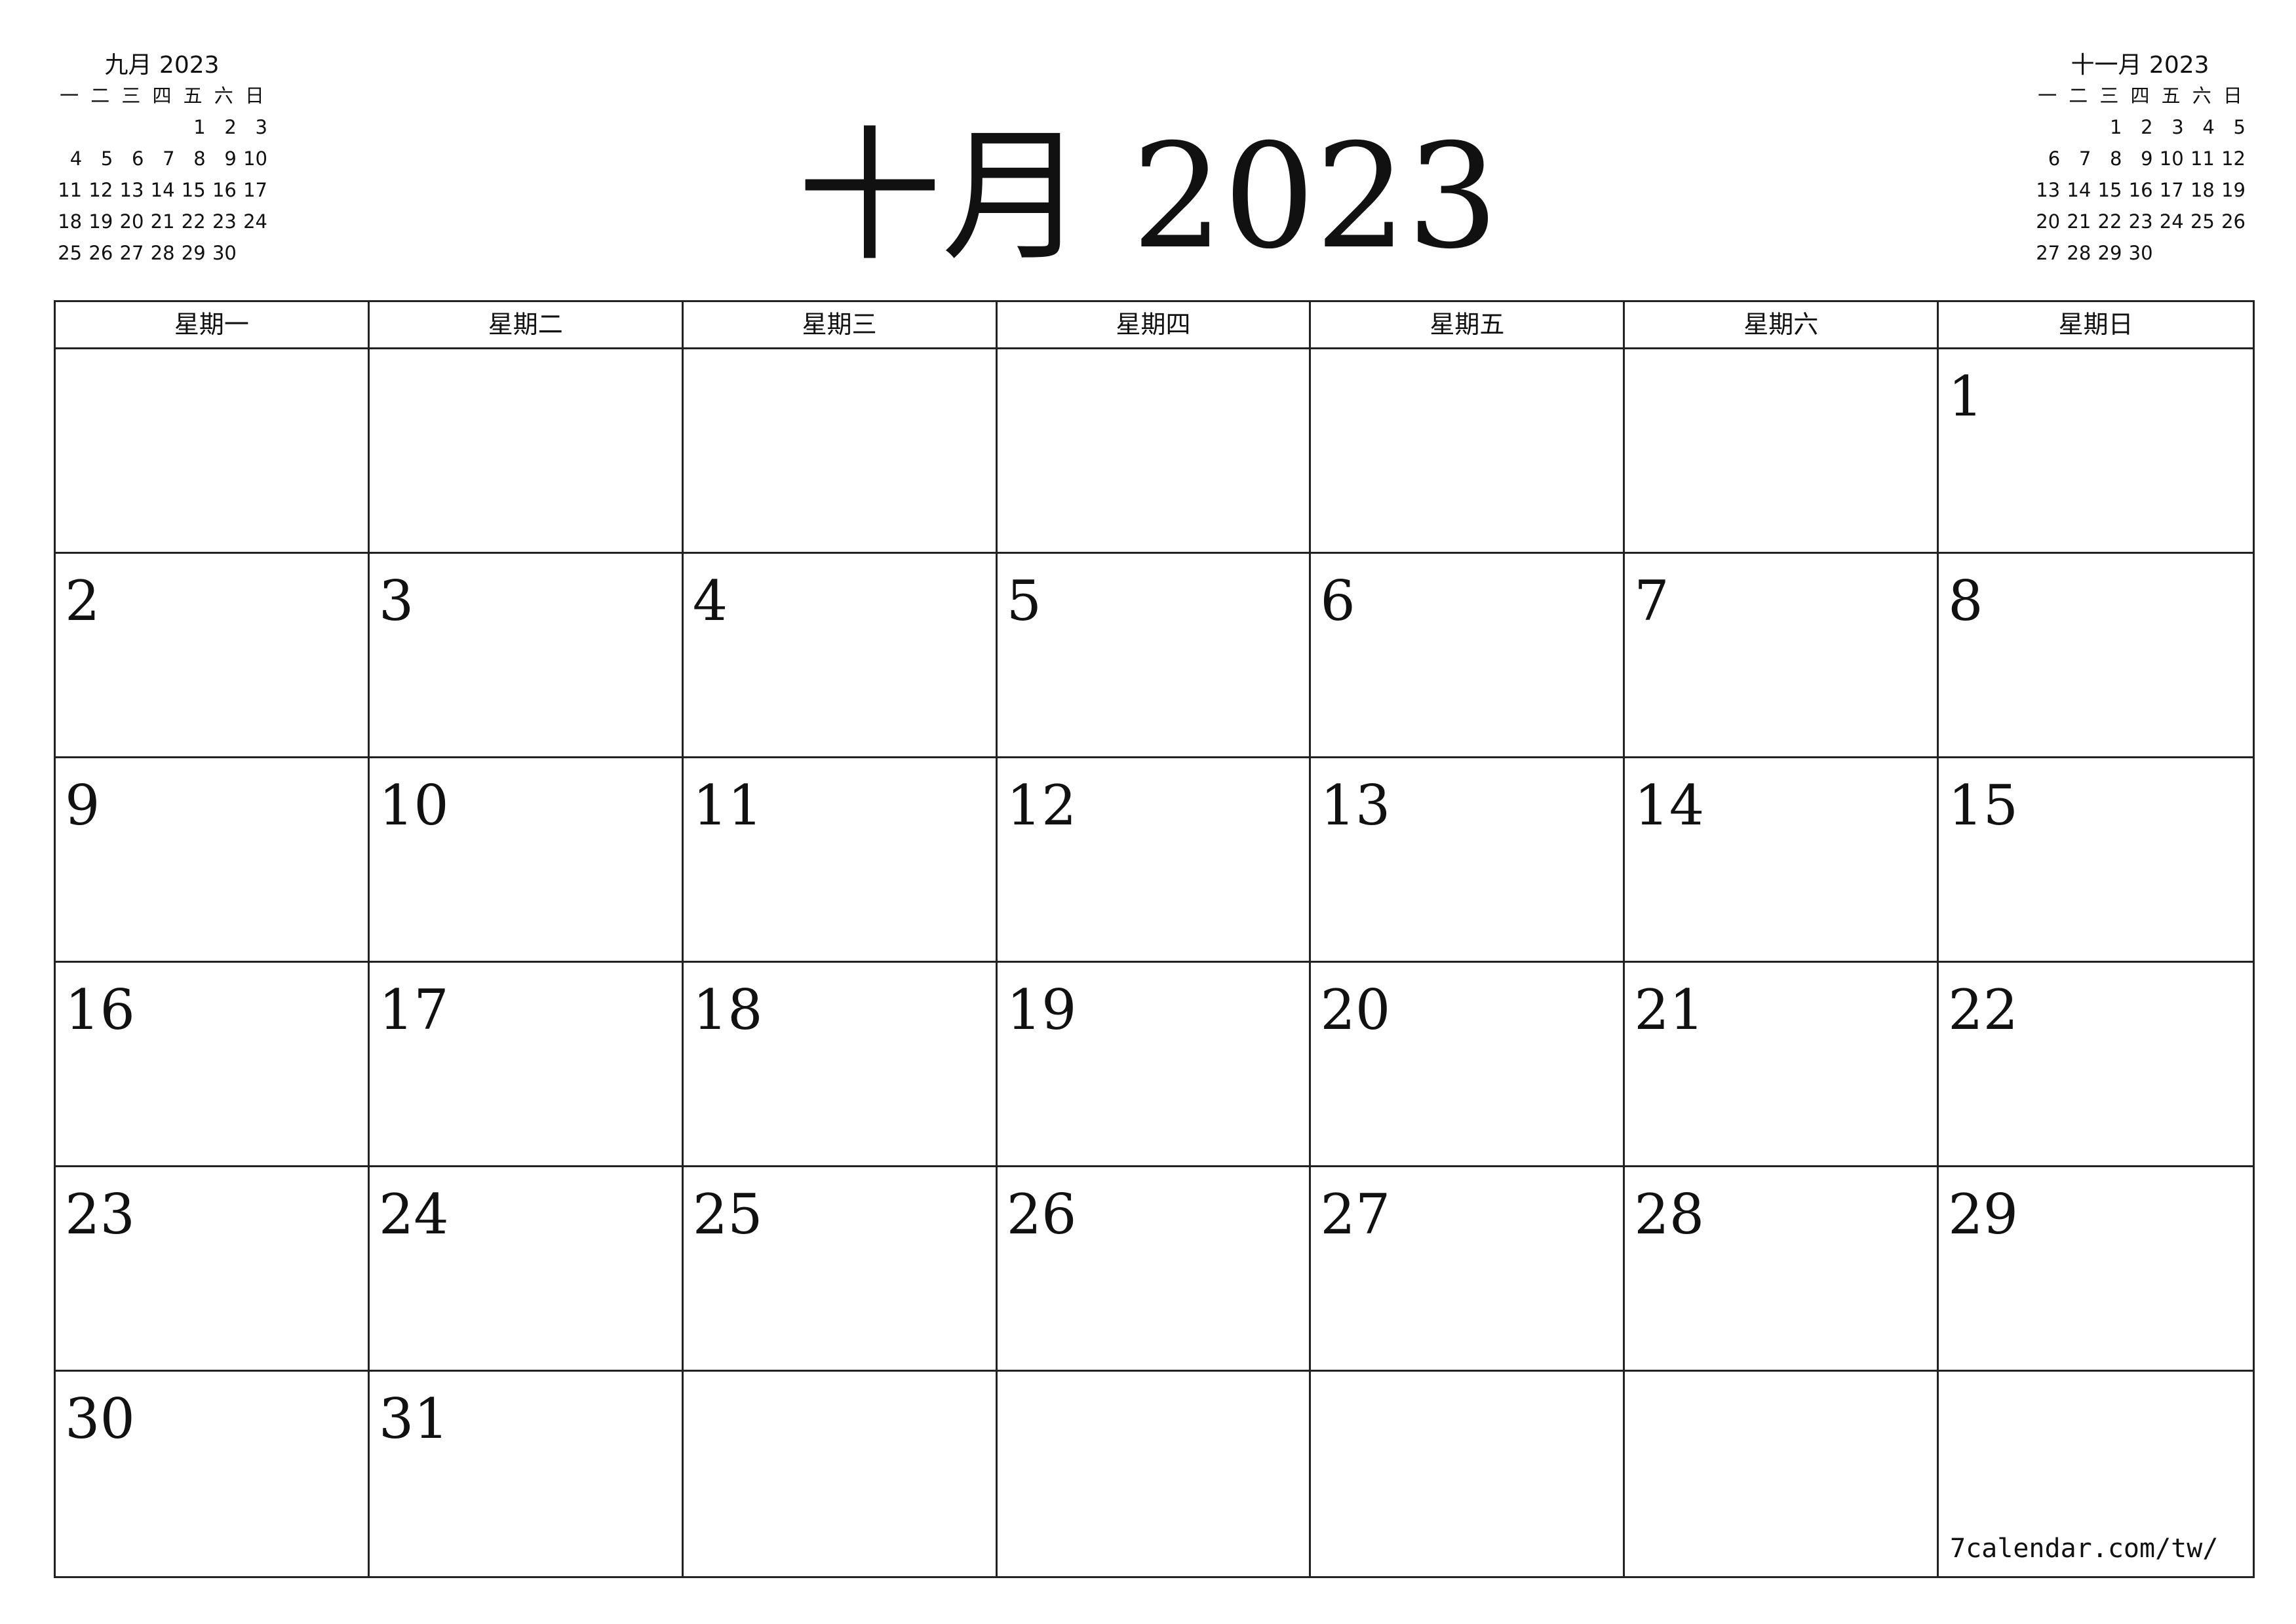 This screenshot has height=1624, width=2296. What do you see at coordinates (727, 1214) in the screenshot?
I see `day-number: 25` at bounding box center [727, 1214].